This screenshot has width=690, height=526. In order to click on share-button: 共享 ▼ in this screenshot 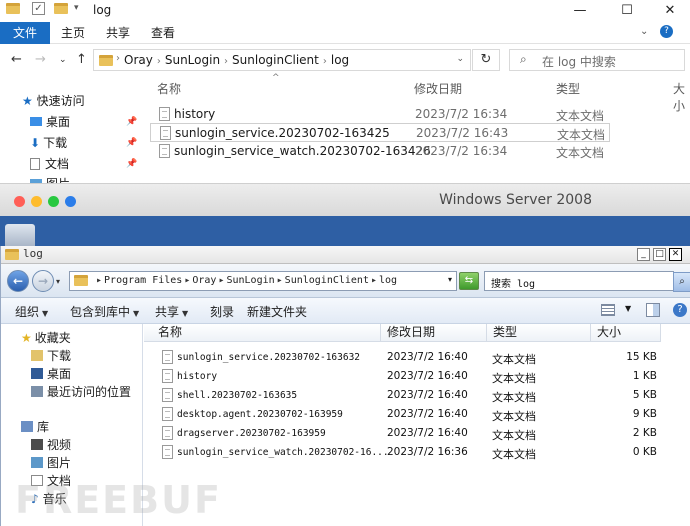, I will do `click(171, 311)`.